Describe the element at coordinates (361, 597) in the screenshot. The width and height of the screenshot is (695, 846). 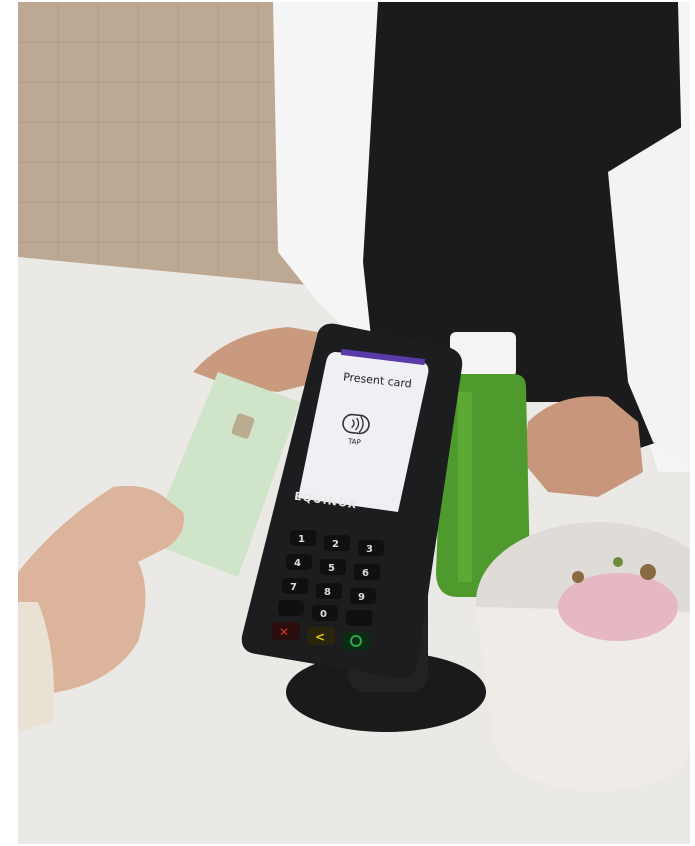
I see `svg-text: 9` at that location.